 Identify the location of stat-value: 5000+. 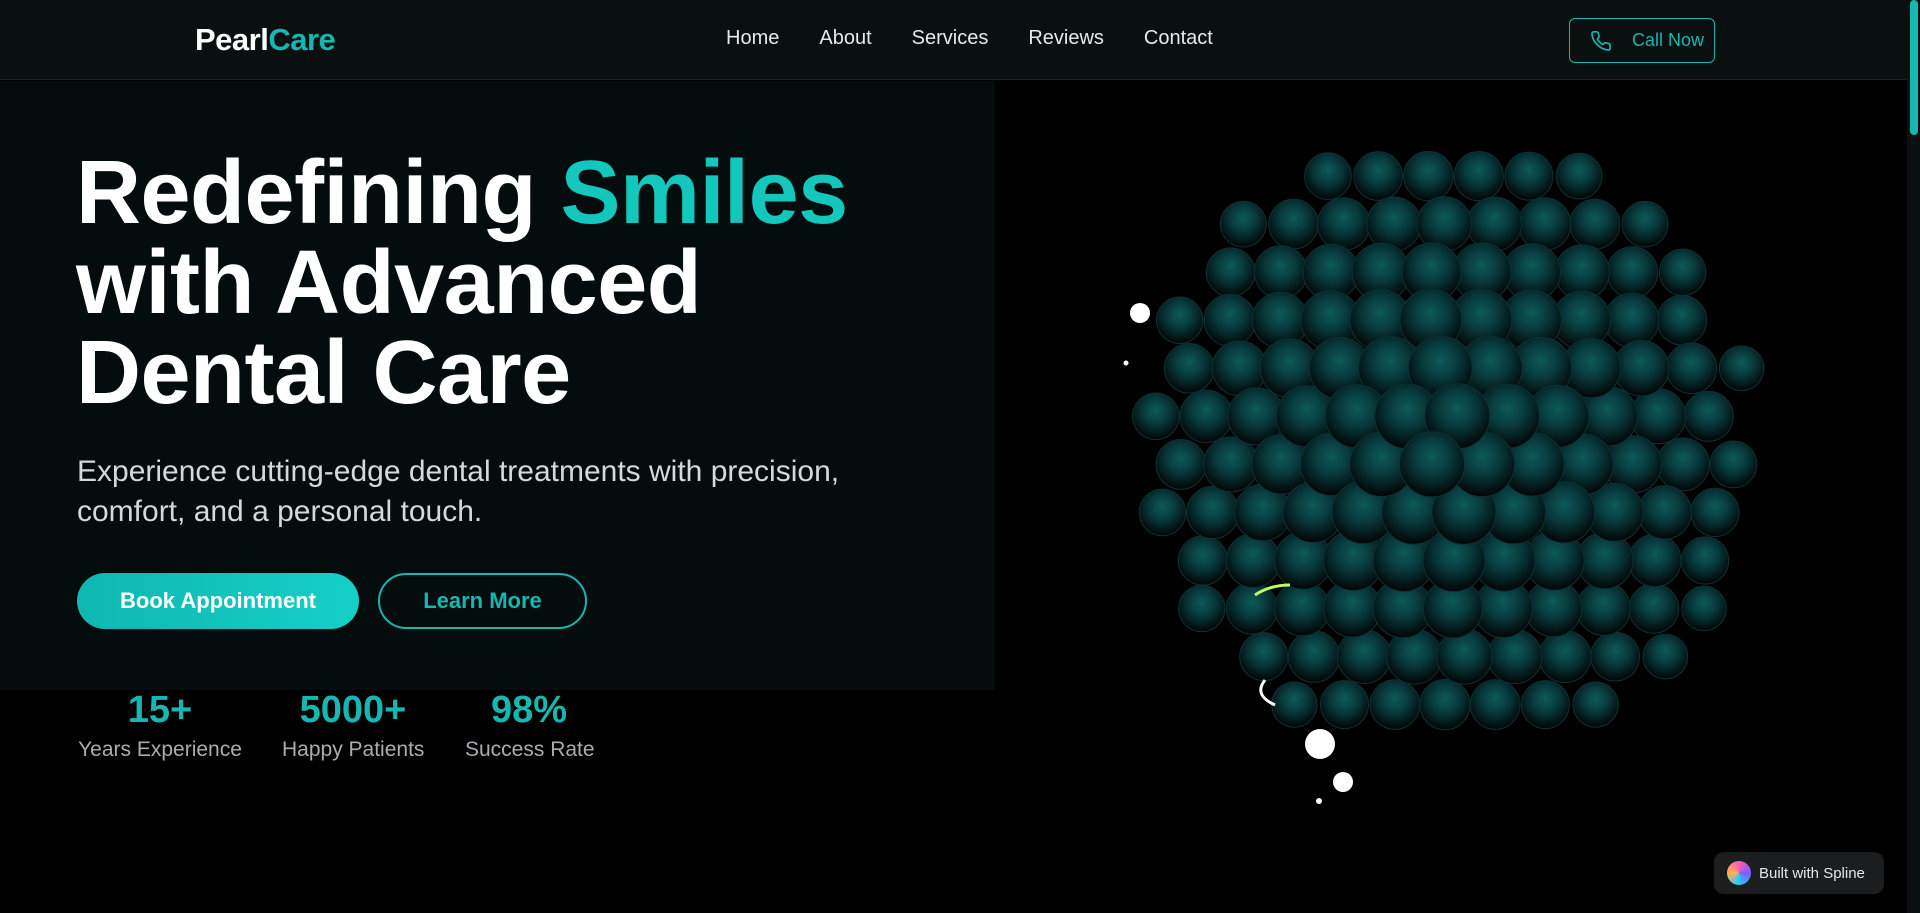
(353, 710).